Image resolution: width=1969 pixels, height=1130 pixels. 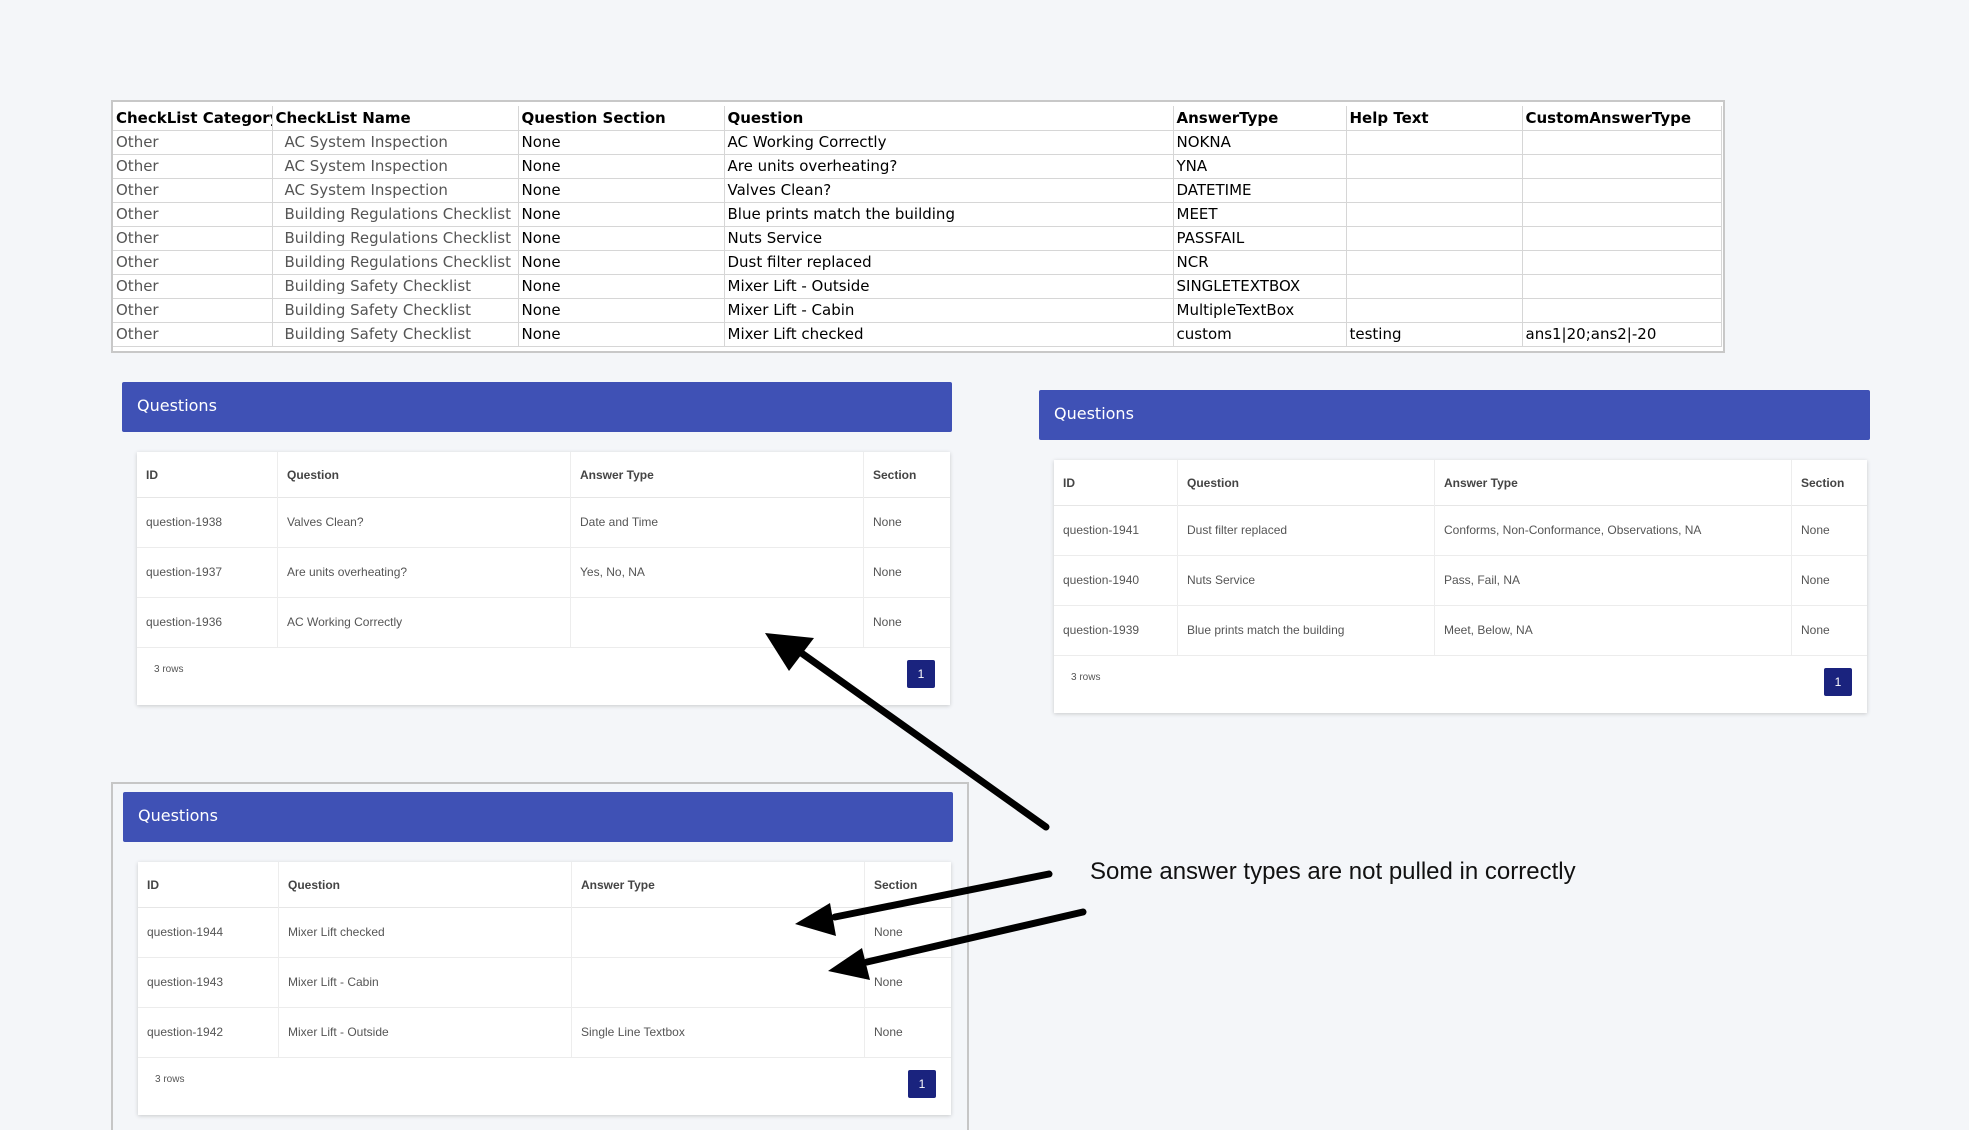 What do you see at coordinates (957, 944) in the screenshot?
I see `arrow-to-row-1943-icon` at bounding box center [957, 944].